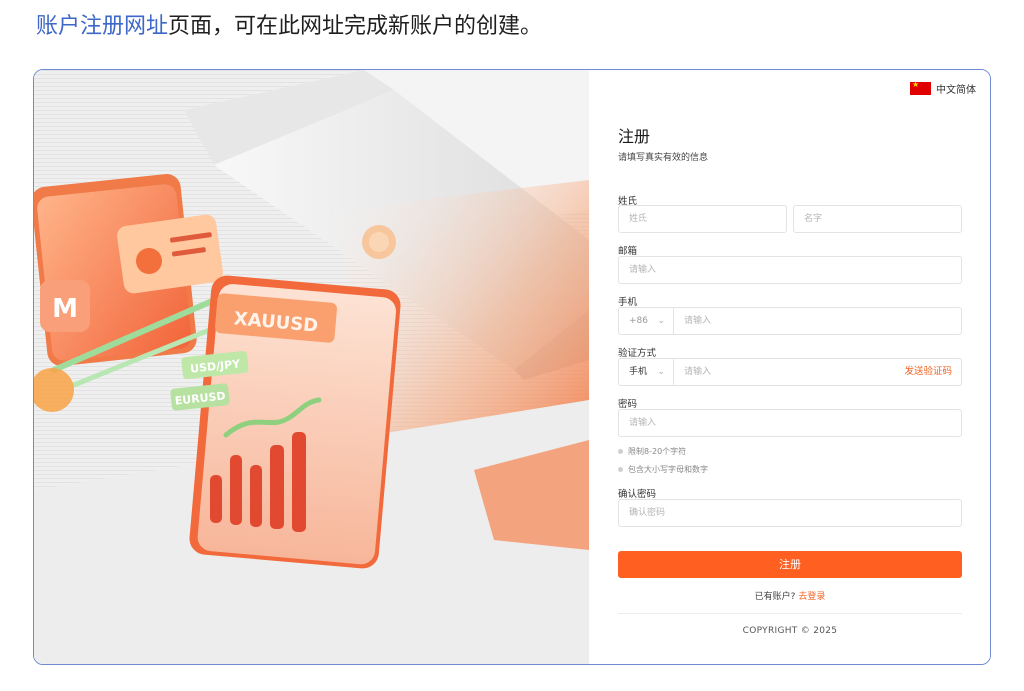 The height and width of the screenshot is (691, 1024). What do you see at coordinates (775, 597) in the screenshot?
I see `have-account-text: 已有账户?` at bounding box center [775, 597].